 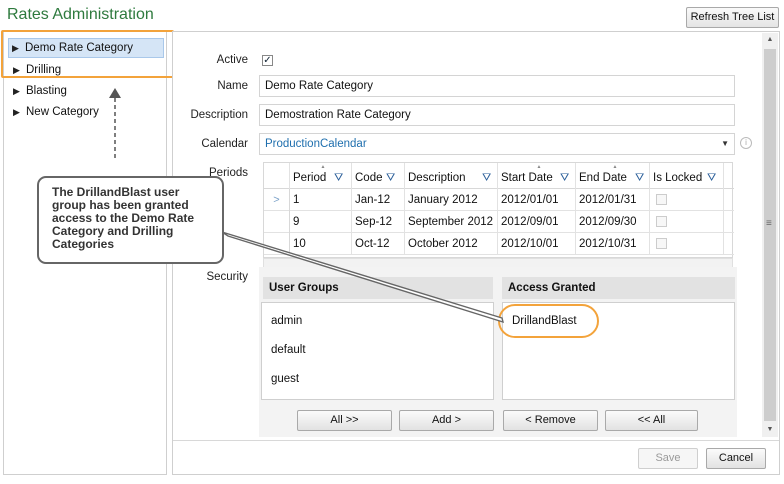 I want to click on cell-code: Jan-12, so click(x=378, y=200).